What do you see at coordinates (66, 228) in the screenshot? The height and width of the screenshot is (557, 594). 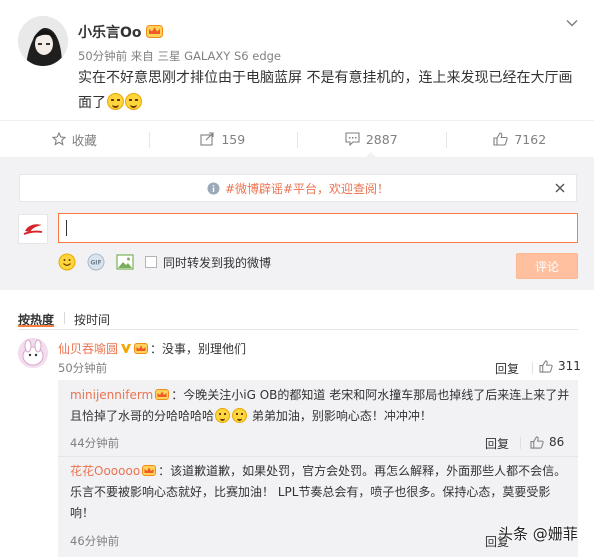 I see `text-caret` at bounding box center [66, 228].